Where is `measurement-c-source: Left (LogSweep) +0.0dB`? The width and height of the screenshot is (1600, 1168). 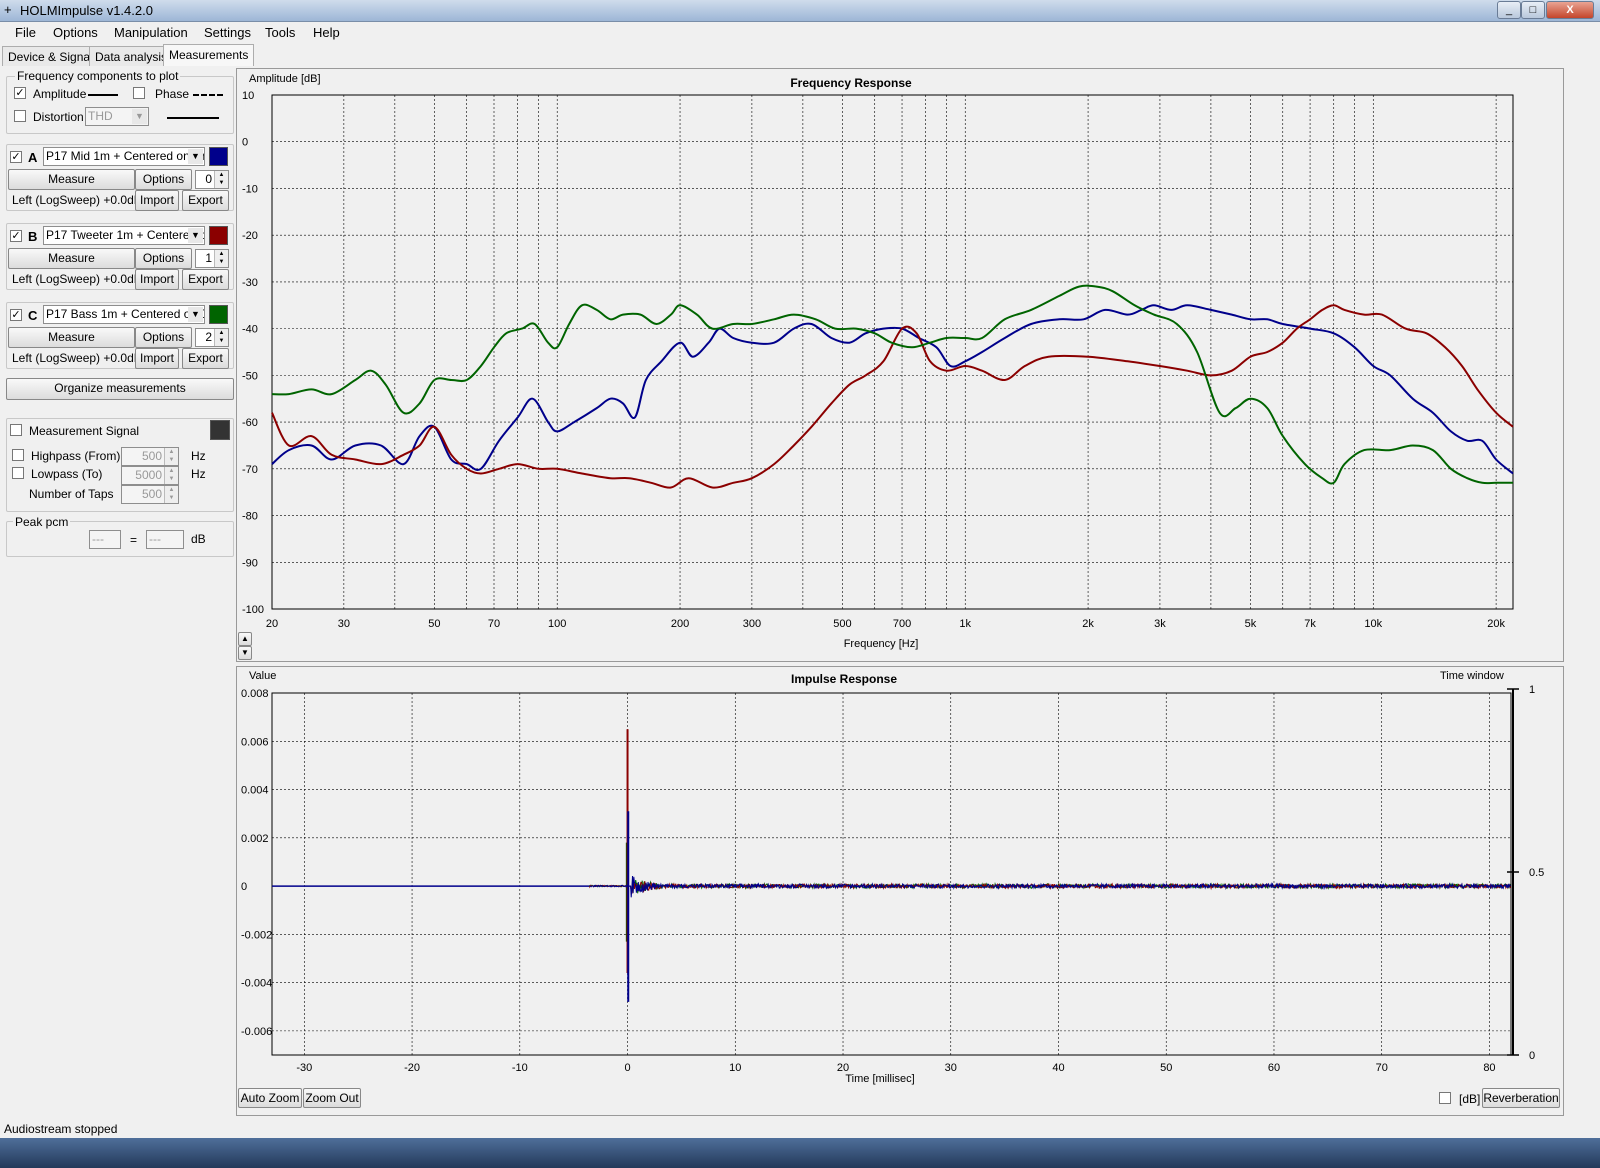
measurement-c-source: Left (LogSweep) +0.0dB is located at coordinates (77, 358).